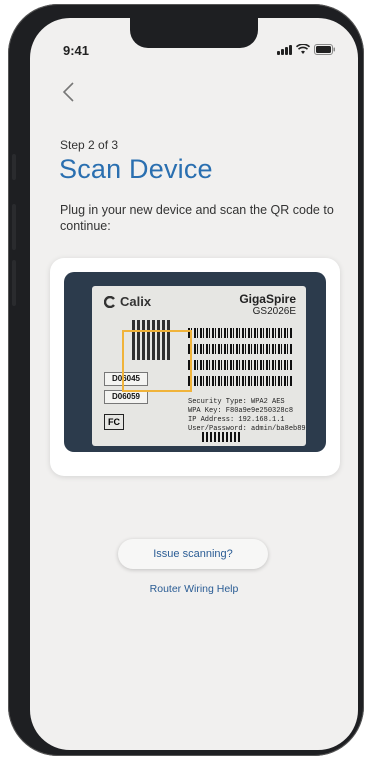 Image resolution: width=372 pixels, height=761 pixels. Describe the element at coordinates (109, 302) in the screenshot. I see `calix-logo-icon` at that location.